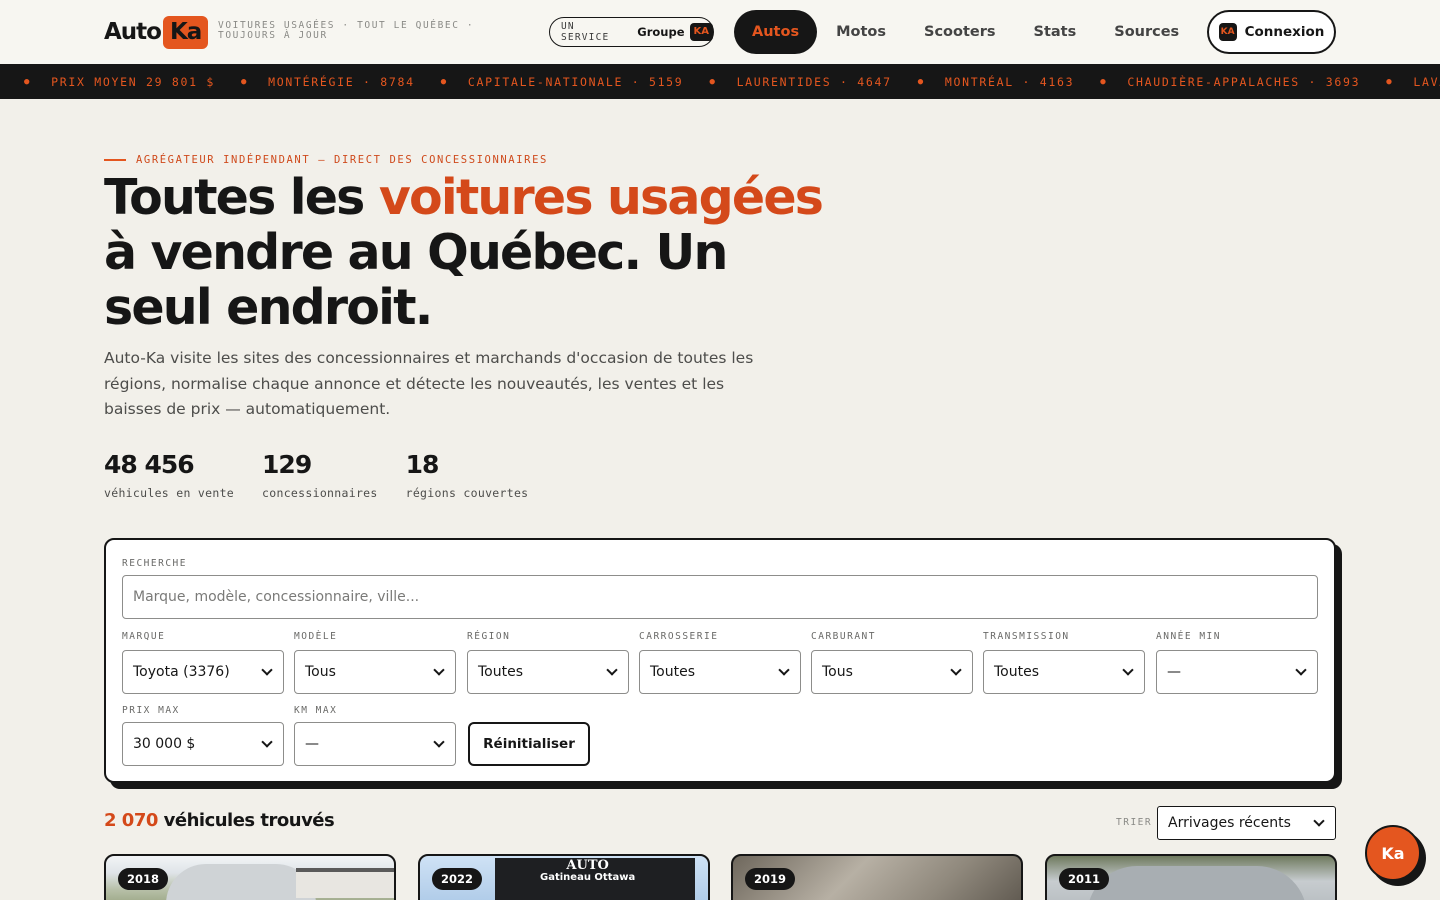 The height and width of the screenshot is (900, 1440). What do you see at coordinates (316, 636) in the screenshot?
I see `modele-label: MODÈLE` at bounding box center [316, 636].